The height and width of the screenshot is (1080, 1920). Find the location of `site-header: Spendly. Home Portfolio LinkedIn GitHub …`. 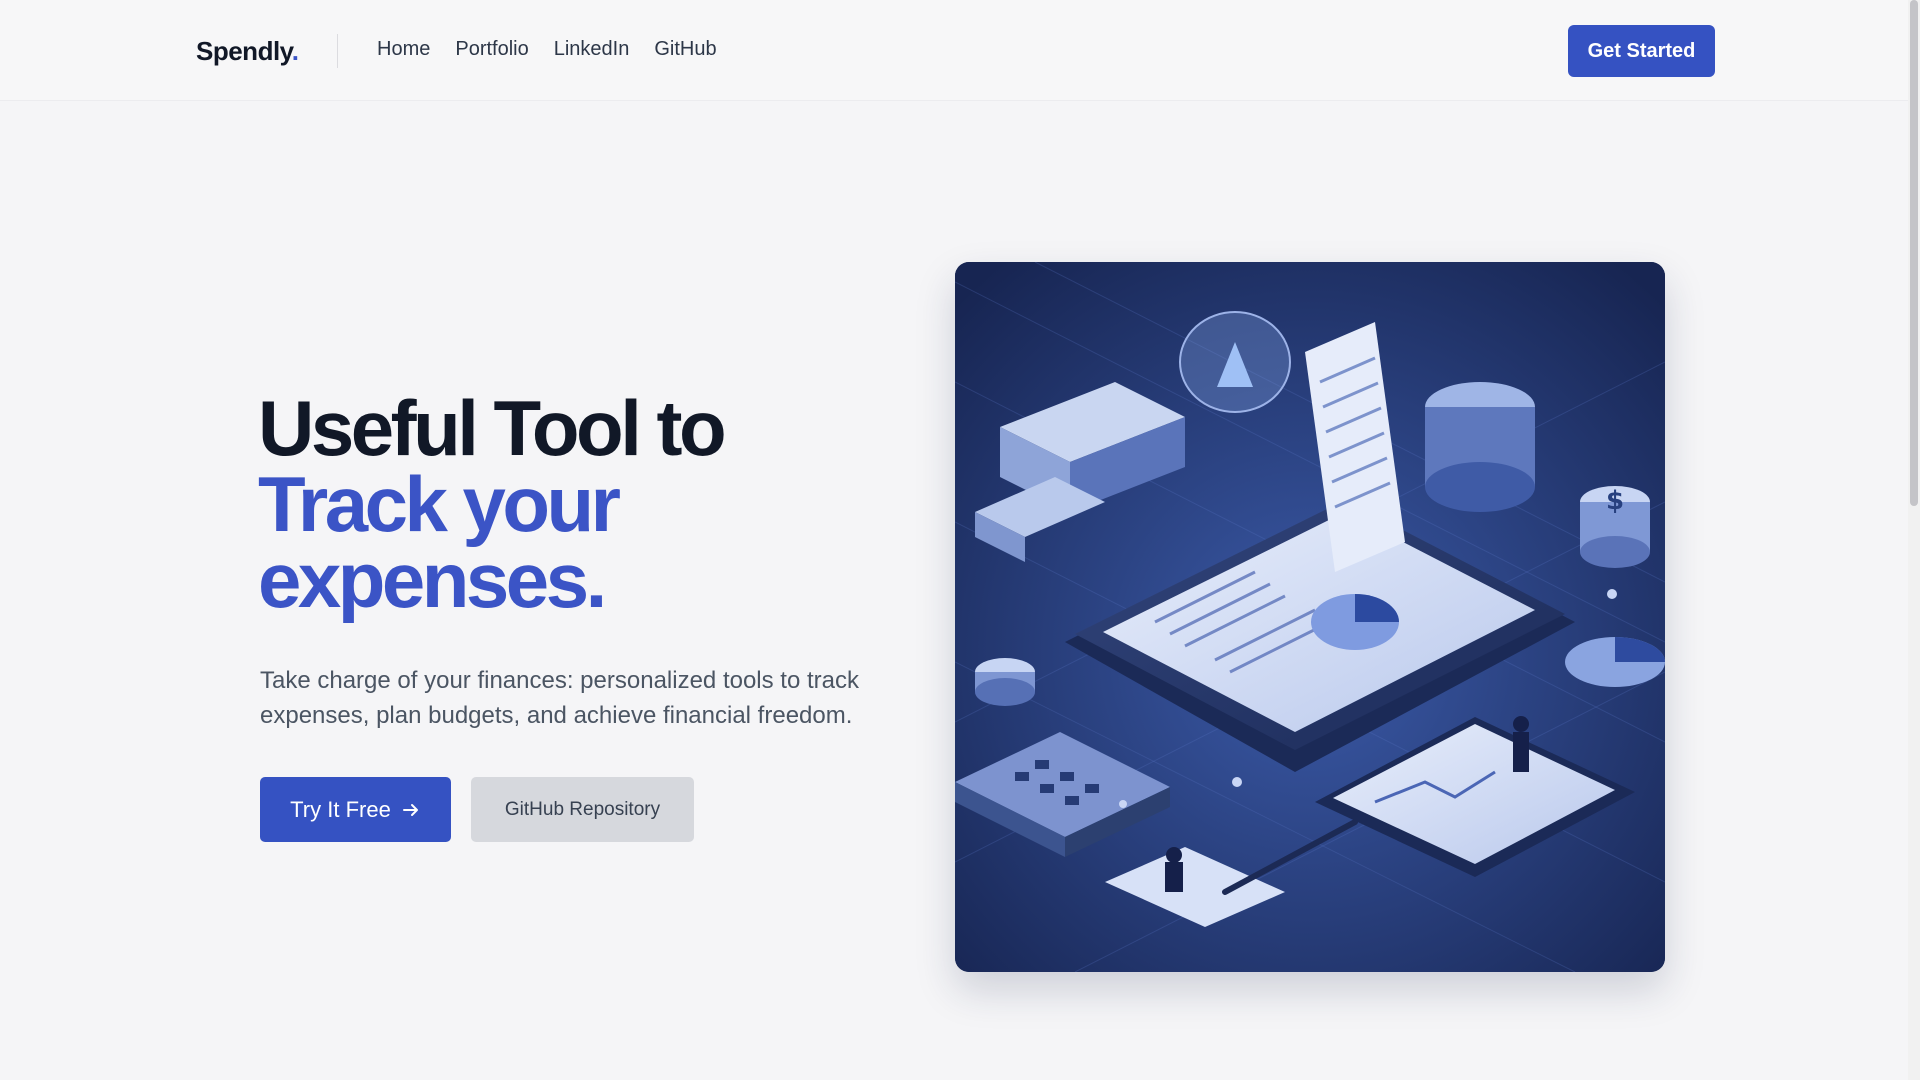

site-header: Spendly. Home Portfolio LinkedIn GitHub … is located at coordinates (954, 50).